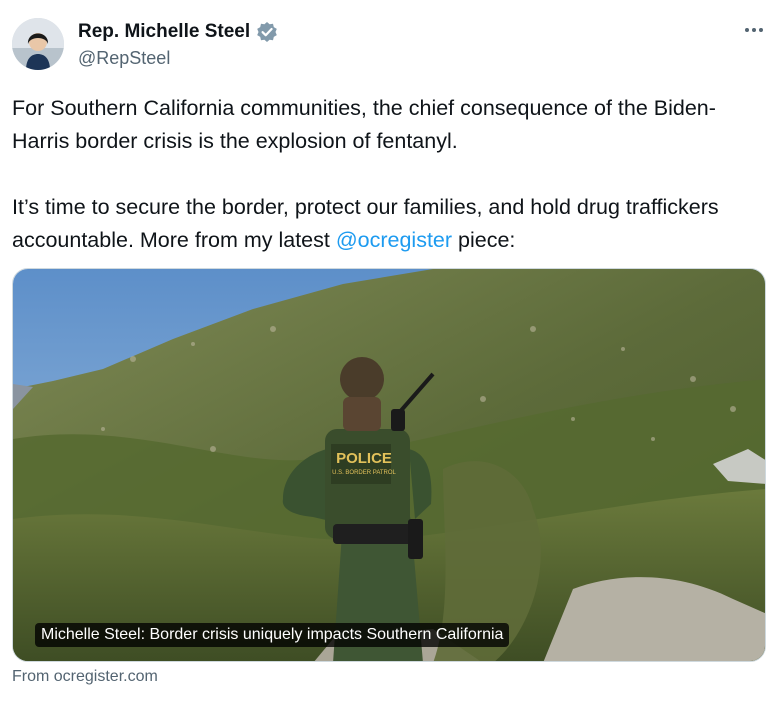 The image size is (780, 704). What do you see at coordinates (164, 32) in the screenshot?
I see `display-name: Rep. Michelle Steel` at bounding box center [164, 32].